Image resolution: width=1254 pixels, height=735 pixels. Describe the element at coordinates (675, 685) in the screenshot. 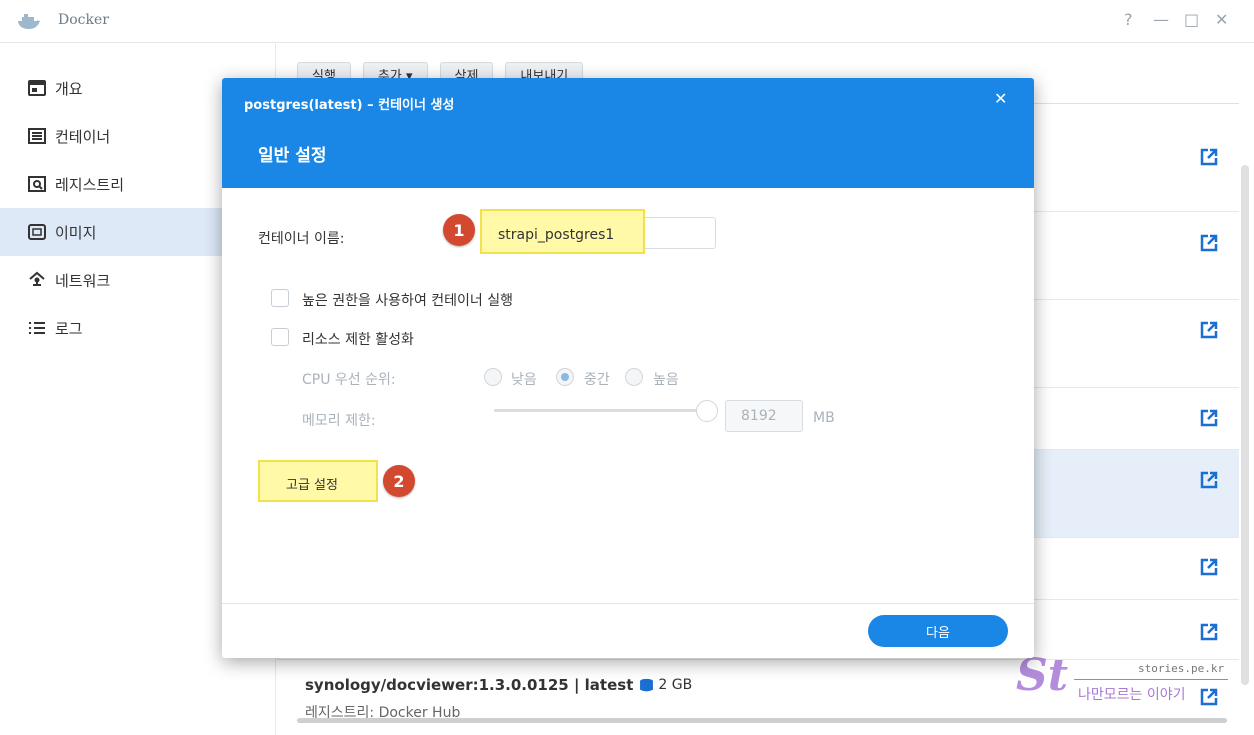

I see `image-size-value: 2 GB` at that location.